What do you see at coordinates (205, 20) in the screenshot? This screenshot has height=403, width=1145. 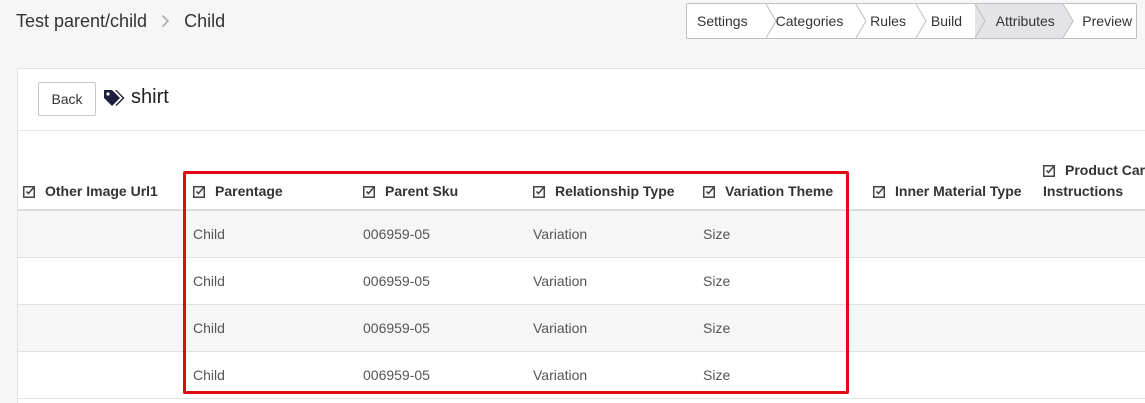 I see `breadcrumb-current: Child` at bounding box center [205, 20].